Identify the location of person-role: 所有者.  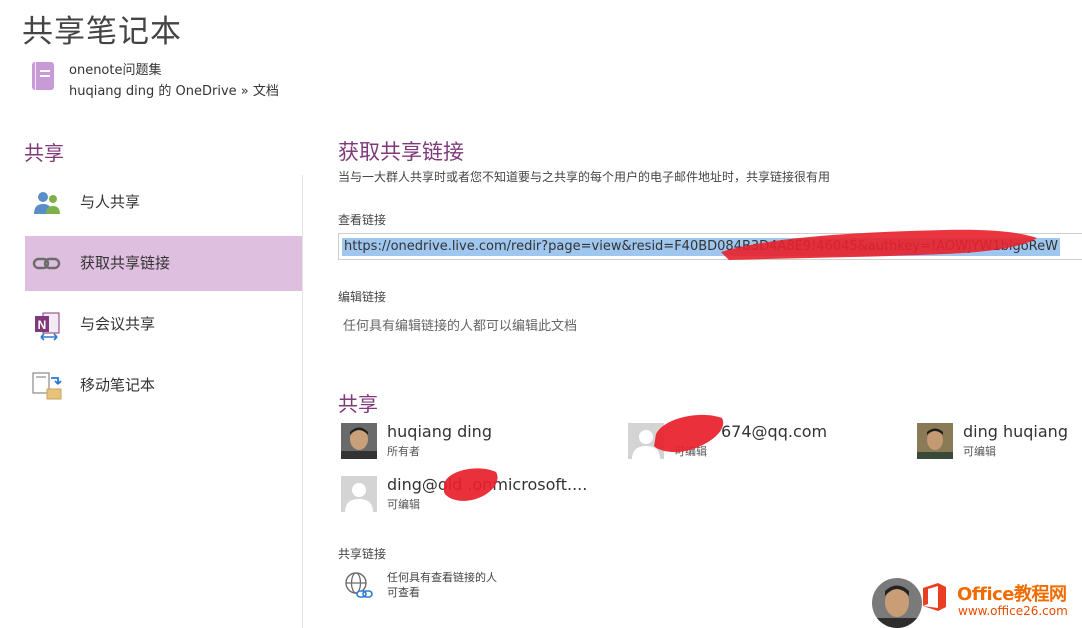
(403, 451).